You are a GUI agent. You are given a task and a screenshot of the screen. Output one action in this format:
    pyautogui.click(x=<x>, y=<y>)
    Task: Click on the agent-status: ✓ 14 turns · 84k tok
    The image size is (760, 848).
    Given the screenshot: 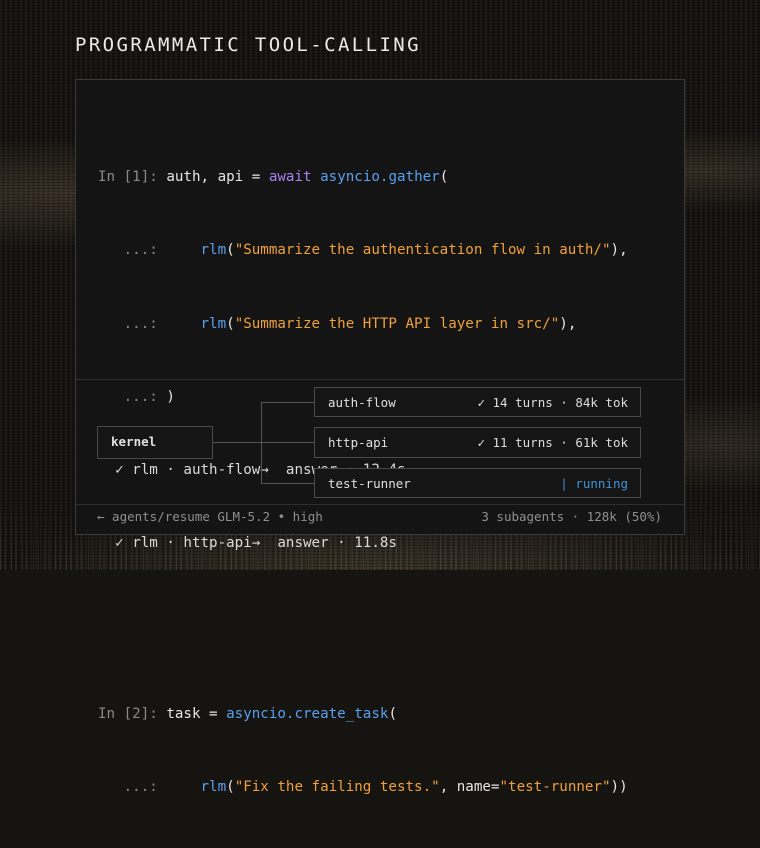 What is the action you would take?
    pyautogui.click(x=552, y=402)
    